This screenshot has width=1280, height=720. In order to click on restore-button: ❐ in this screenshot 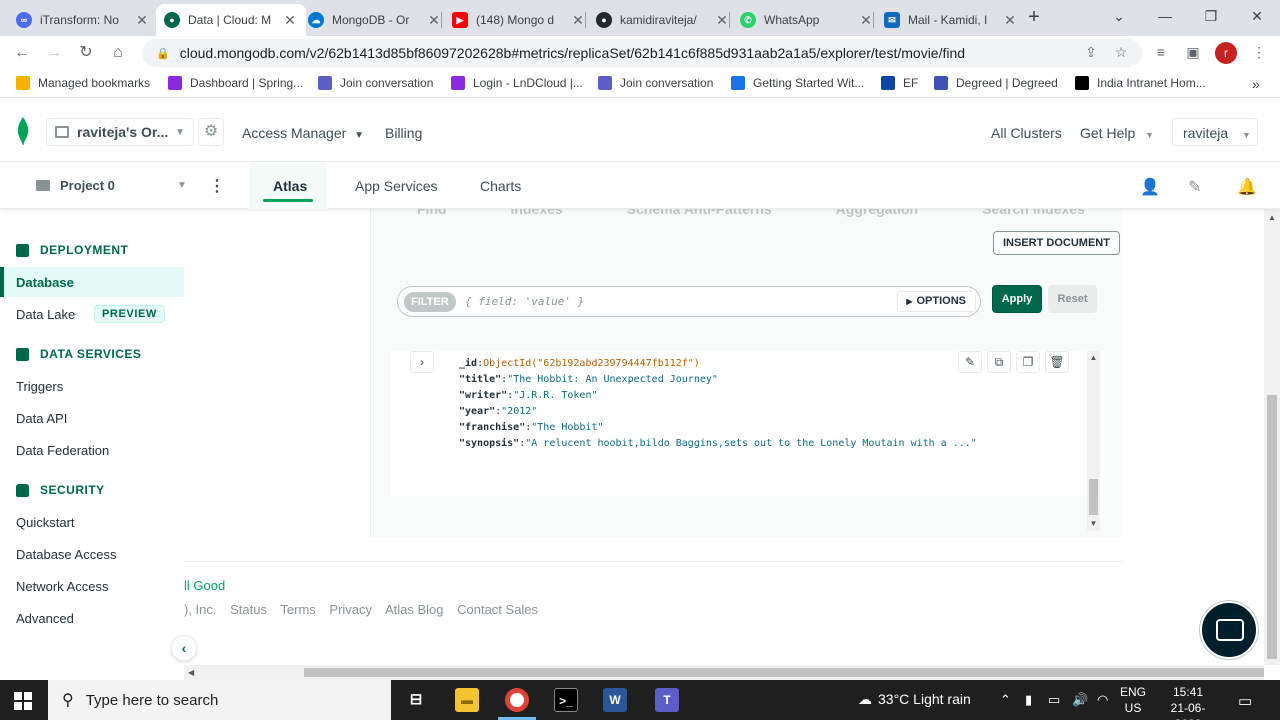, I will do `click(1211, 16)`.